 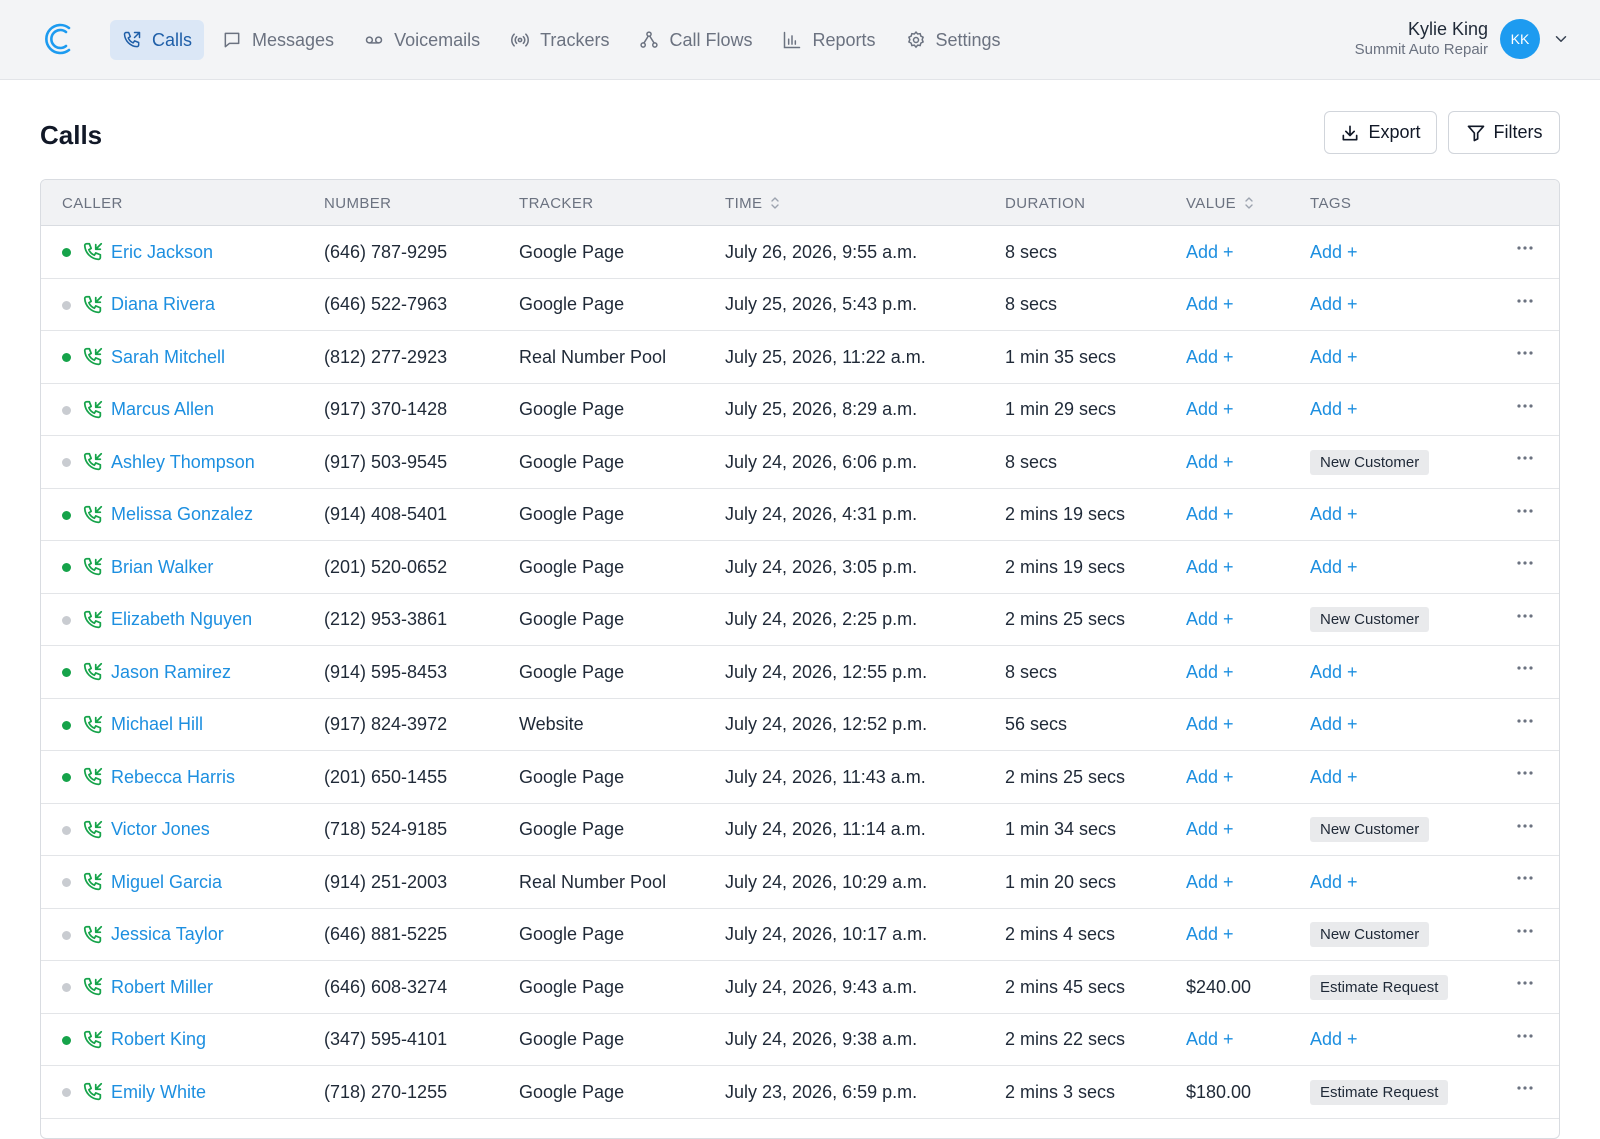 I want to click on nav-item-reports: Reports, so click(x=828, y=40).